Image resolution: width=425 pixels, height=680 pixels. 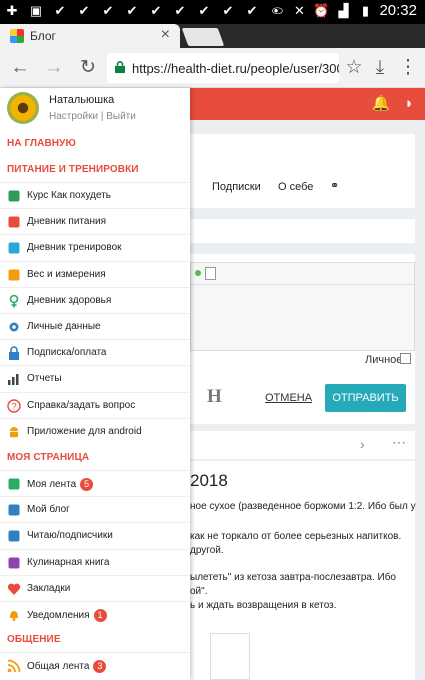 What do you see at coordinates (48, 510) in the screenshot?
I see `sidebar-item-text: Мой блог` at bounding box center [48, 510].